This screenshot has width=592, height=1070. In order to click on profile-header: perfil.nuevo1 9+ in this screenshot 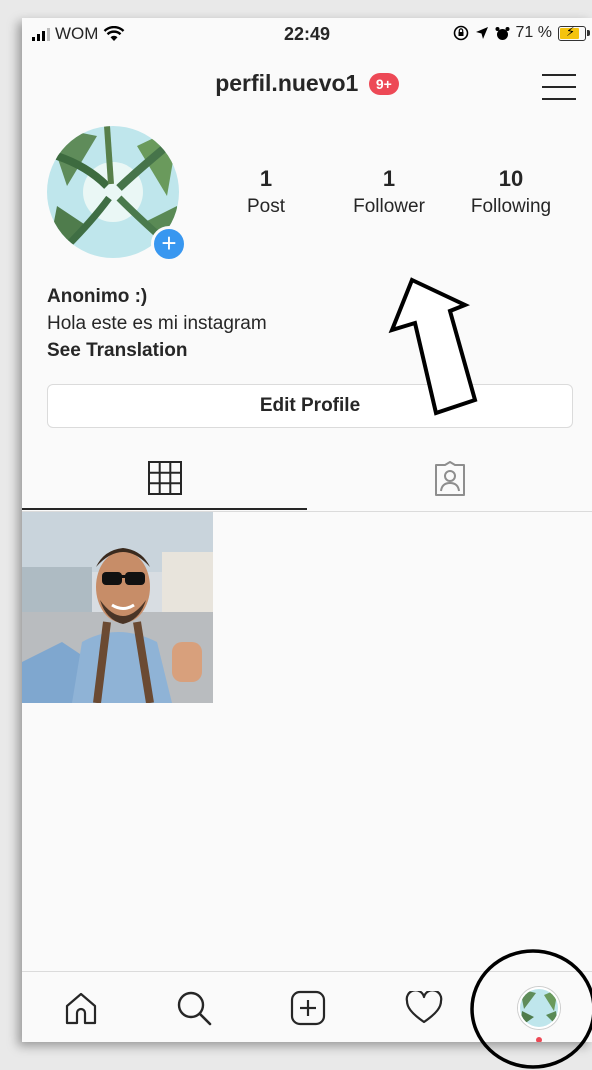, I will do `click(307, 83)`.